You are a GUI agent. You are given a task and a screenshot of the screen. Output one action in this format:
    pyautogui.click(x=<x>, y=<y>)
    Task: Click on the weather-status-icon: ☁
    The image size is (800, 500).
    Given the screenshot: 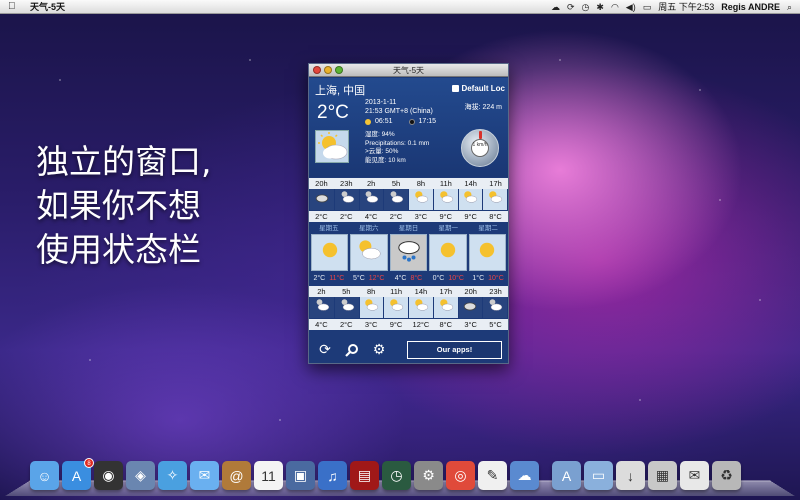 What is the action you would take?
    pyautogui.click(x=555, y=7)
    